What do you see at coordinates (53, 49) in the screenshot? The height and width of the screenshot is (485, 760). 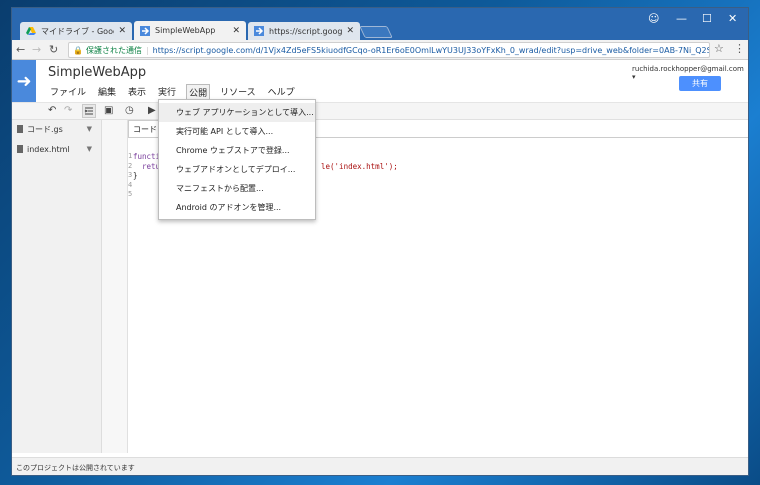 I see `reload-icon: ↻` at bounding box center [53, 49].